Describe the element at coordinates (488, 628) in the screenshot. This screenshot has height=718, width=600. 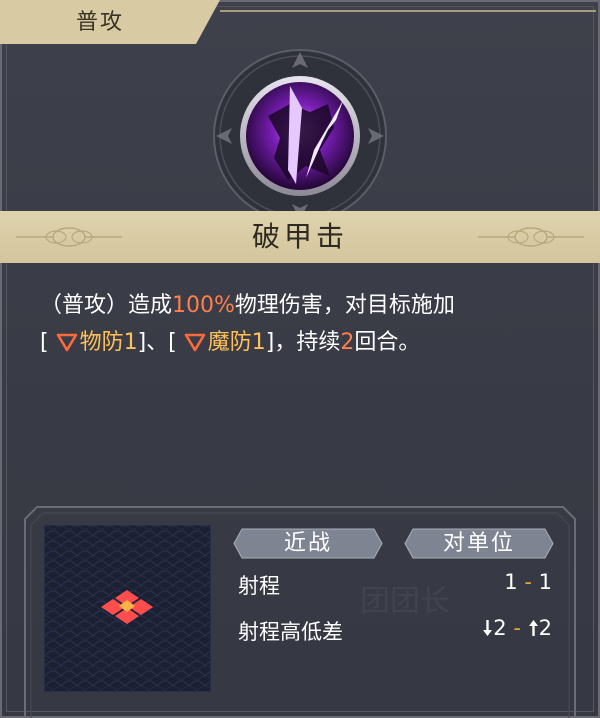
I see `arrow-down-icon` at that location.